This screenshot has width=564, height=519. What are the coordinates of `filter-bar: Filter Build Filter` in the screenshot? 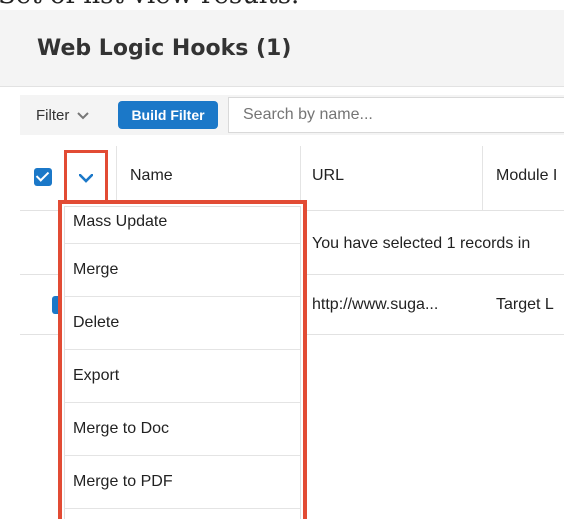 It's located at (292, 115).